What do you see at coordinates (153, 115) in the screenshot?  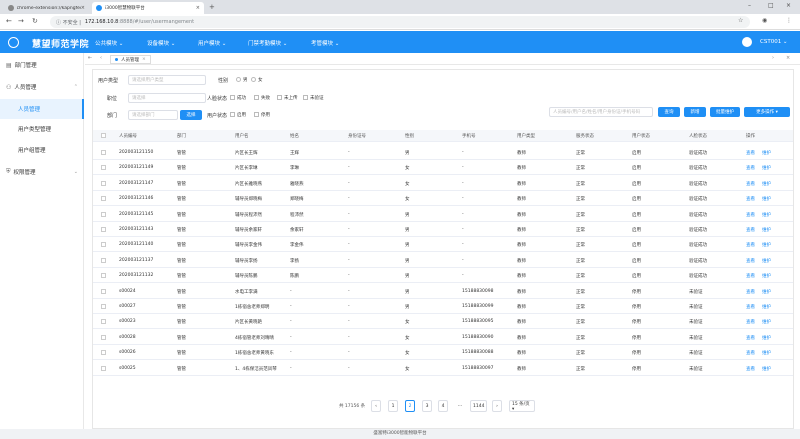 I see `dept-input: 请选择部门` at bounding box center [153, 115].